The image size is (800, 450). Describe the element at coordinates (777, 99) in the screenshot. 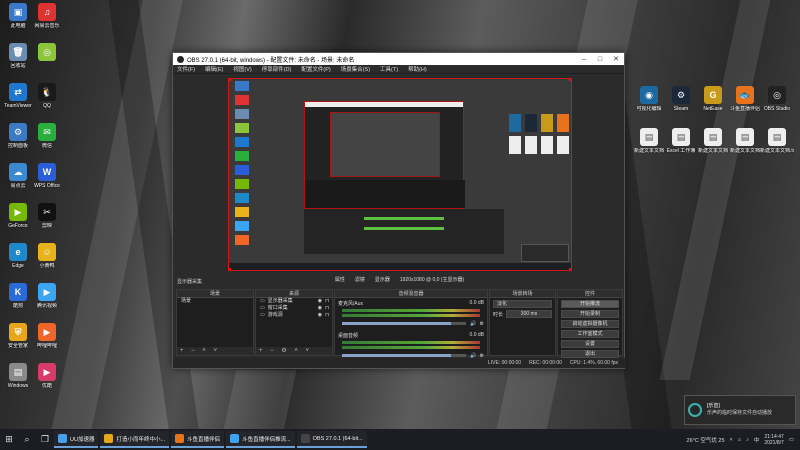

I see `desktop-icon: ◎ OBS Studio` at that location.